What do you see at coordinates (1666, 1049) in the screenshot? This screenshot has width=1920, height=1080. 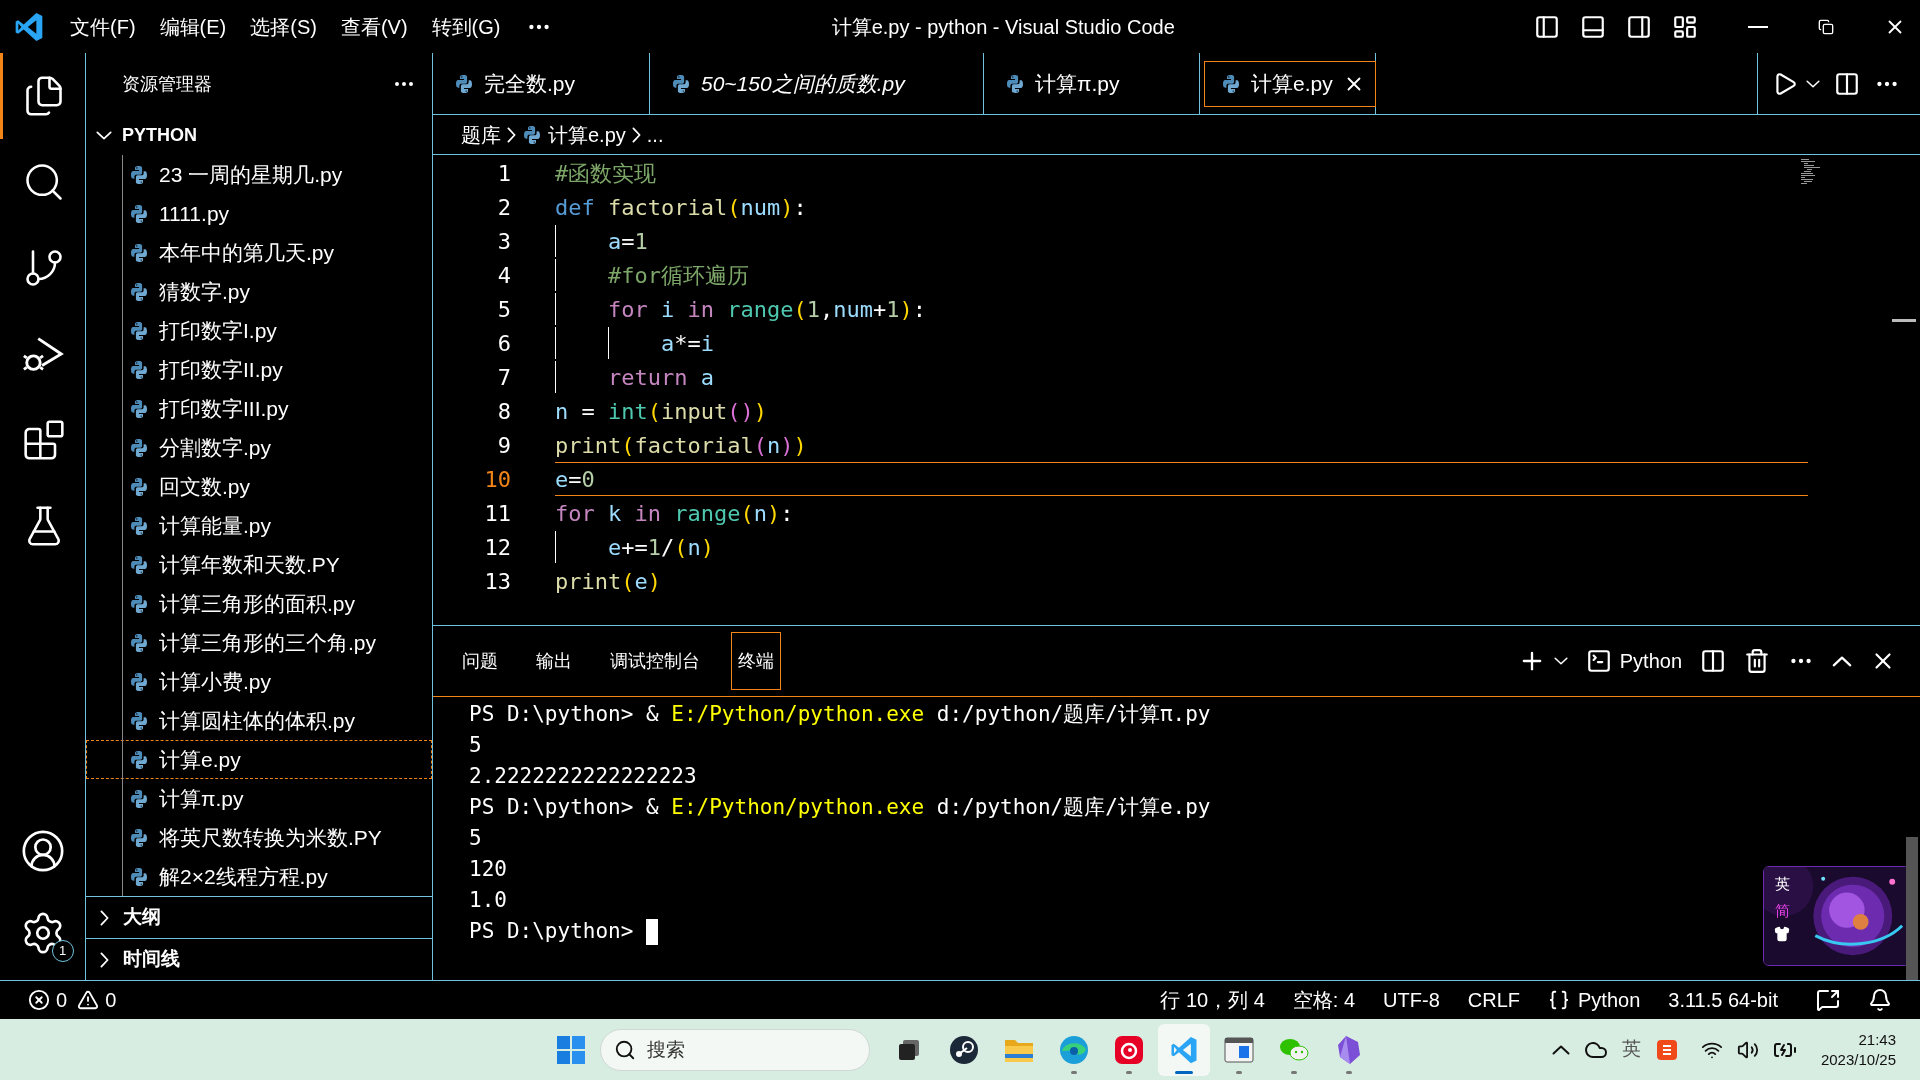 I see `app-tray-icon` at bounding box center [1666, 1049].